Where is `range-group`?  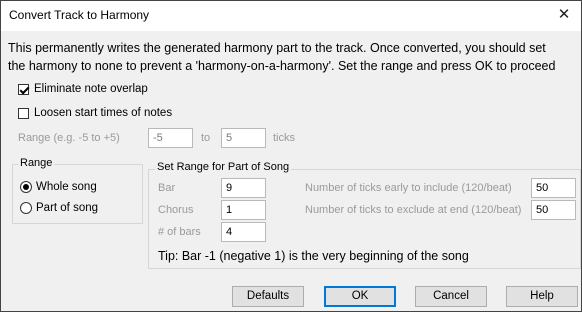
range-group is located at coordinates (77, 194).